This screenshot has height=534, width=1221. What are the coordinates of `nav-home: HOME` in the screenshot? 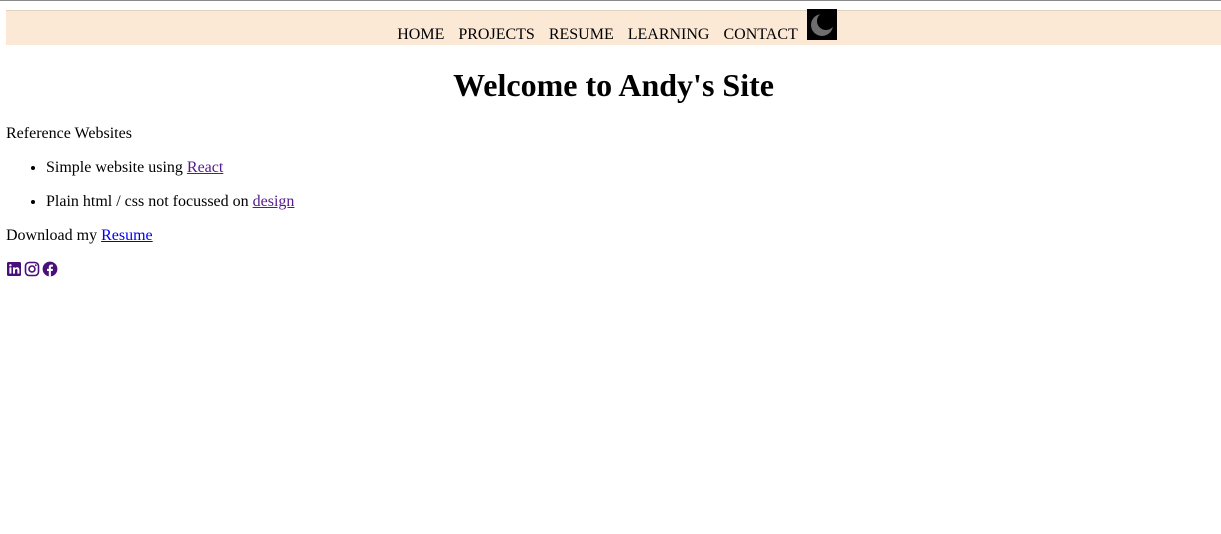 It's located at (420, 35).